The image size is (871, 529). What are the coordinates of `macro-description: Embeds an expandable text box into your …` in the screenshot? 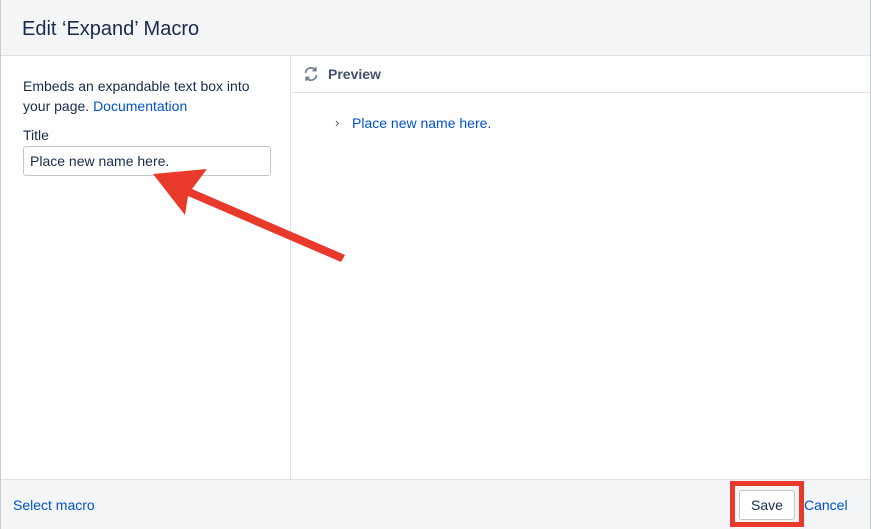 It's located at (148, 96).